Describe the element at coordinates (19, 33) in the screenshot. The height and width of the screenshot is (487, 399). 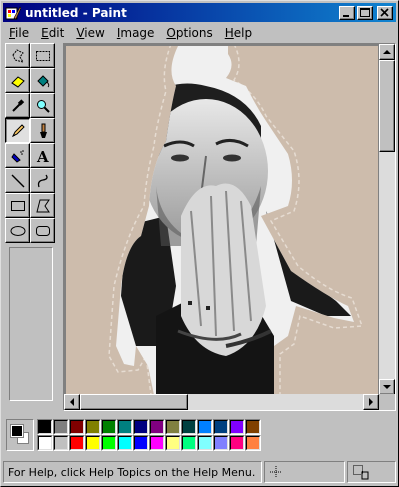
I see `menu-file: File` at that location.